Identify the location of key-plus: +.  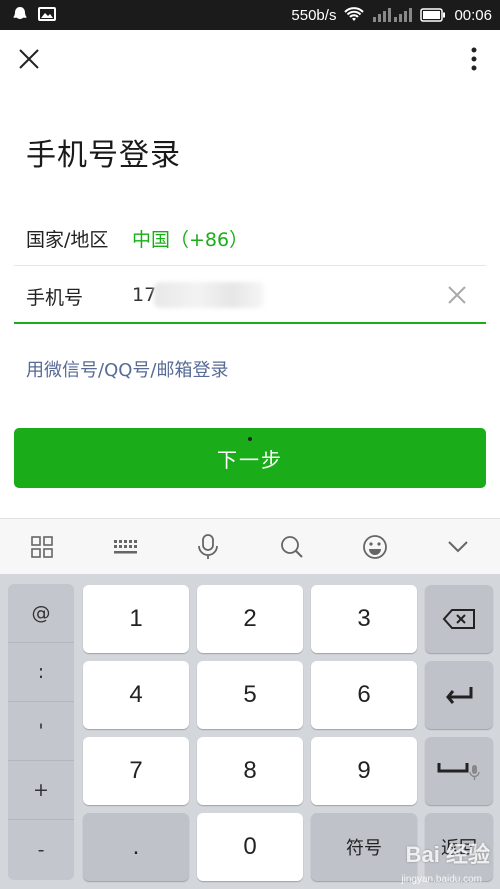
(41, 790).